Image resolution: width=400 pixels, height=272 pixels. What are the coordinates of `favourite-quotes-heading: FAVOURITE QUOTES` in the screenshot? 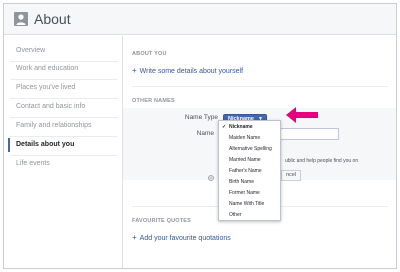 It's located at (162, 221).